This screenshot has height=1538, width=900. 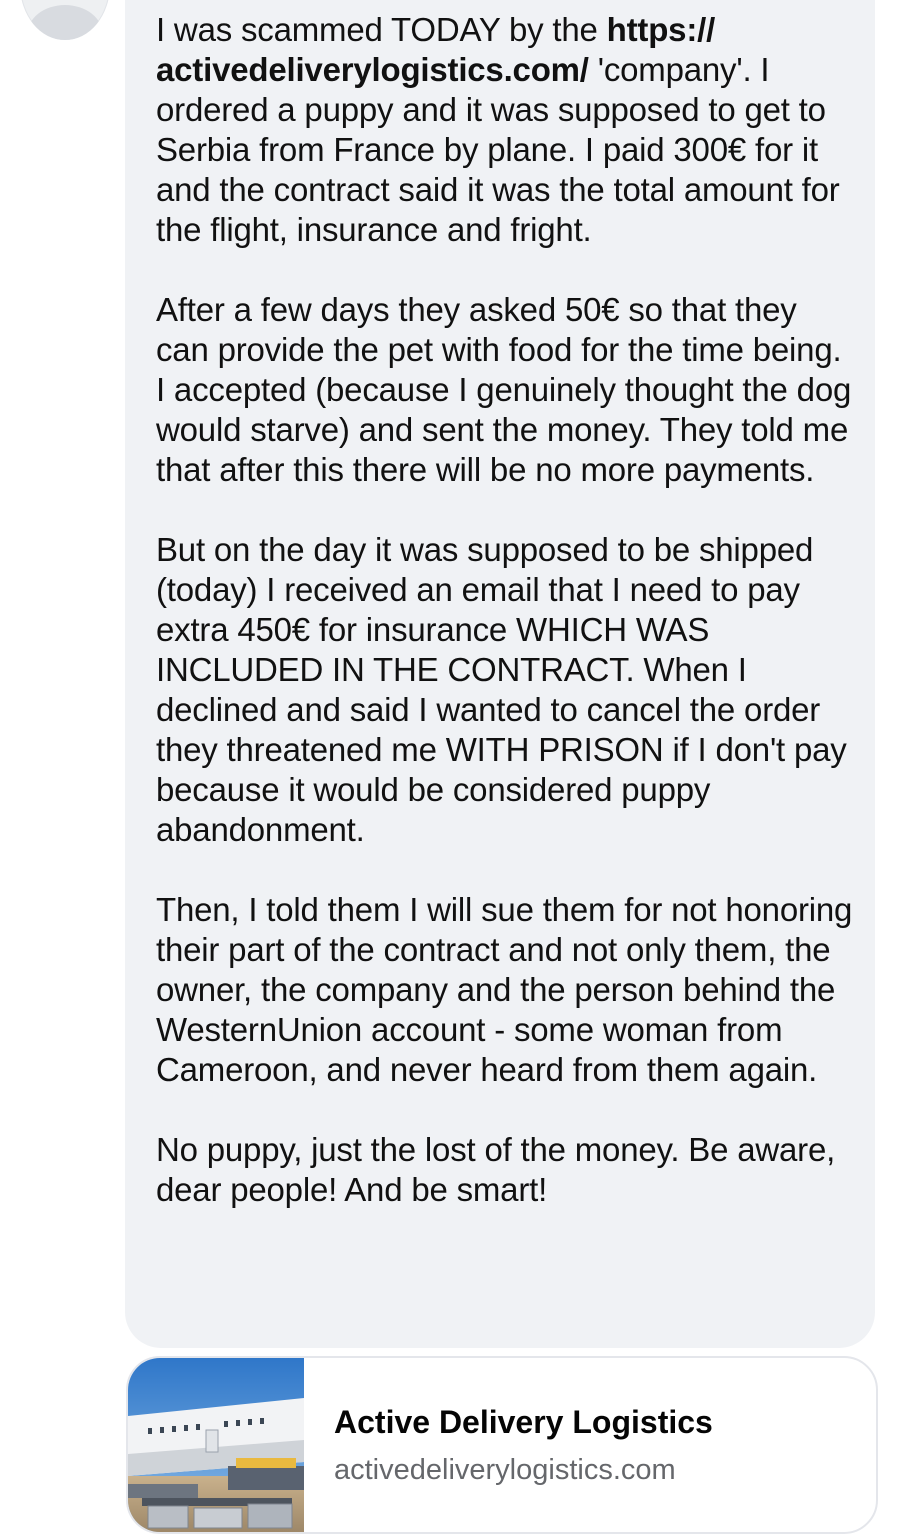 I want to click on avatar, so click(x=65, y=20).